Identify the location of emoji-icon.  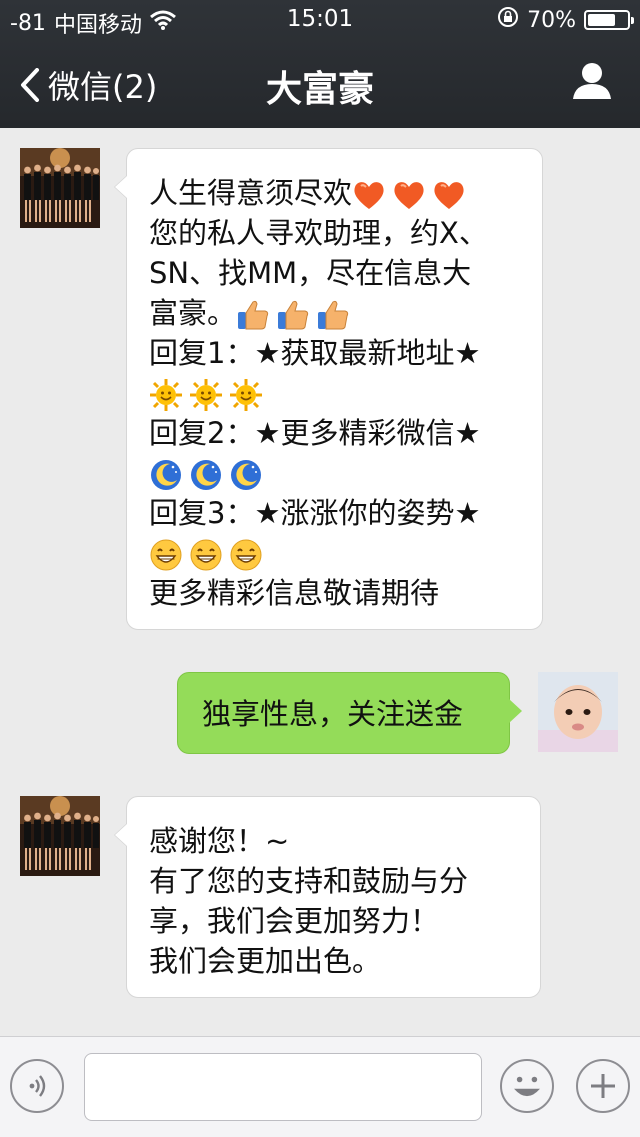
(527, 1086).